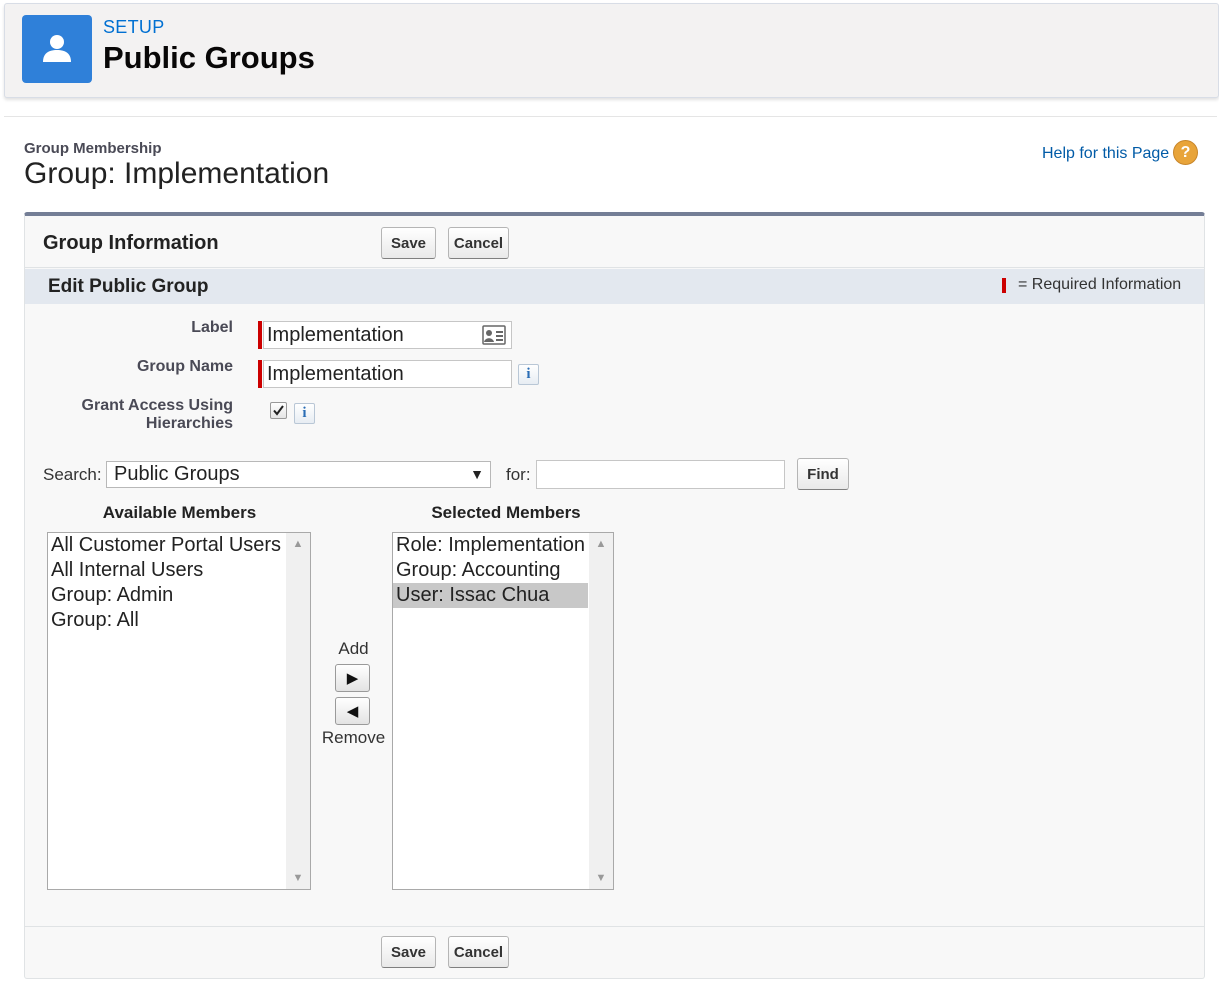 The width and height of the screenshot is (1219, 998). I want to click on arrow-left-icon: ◀, so click(352, 711).